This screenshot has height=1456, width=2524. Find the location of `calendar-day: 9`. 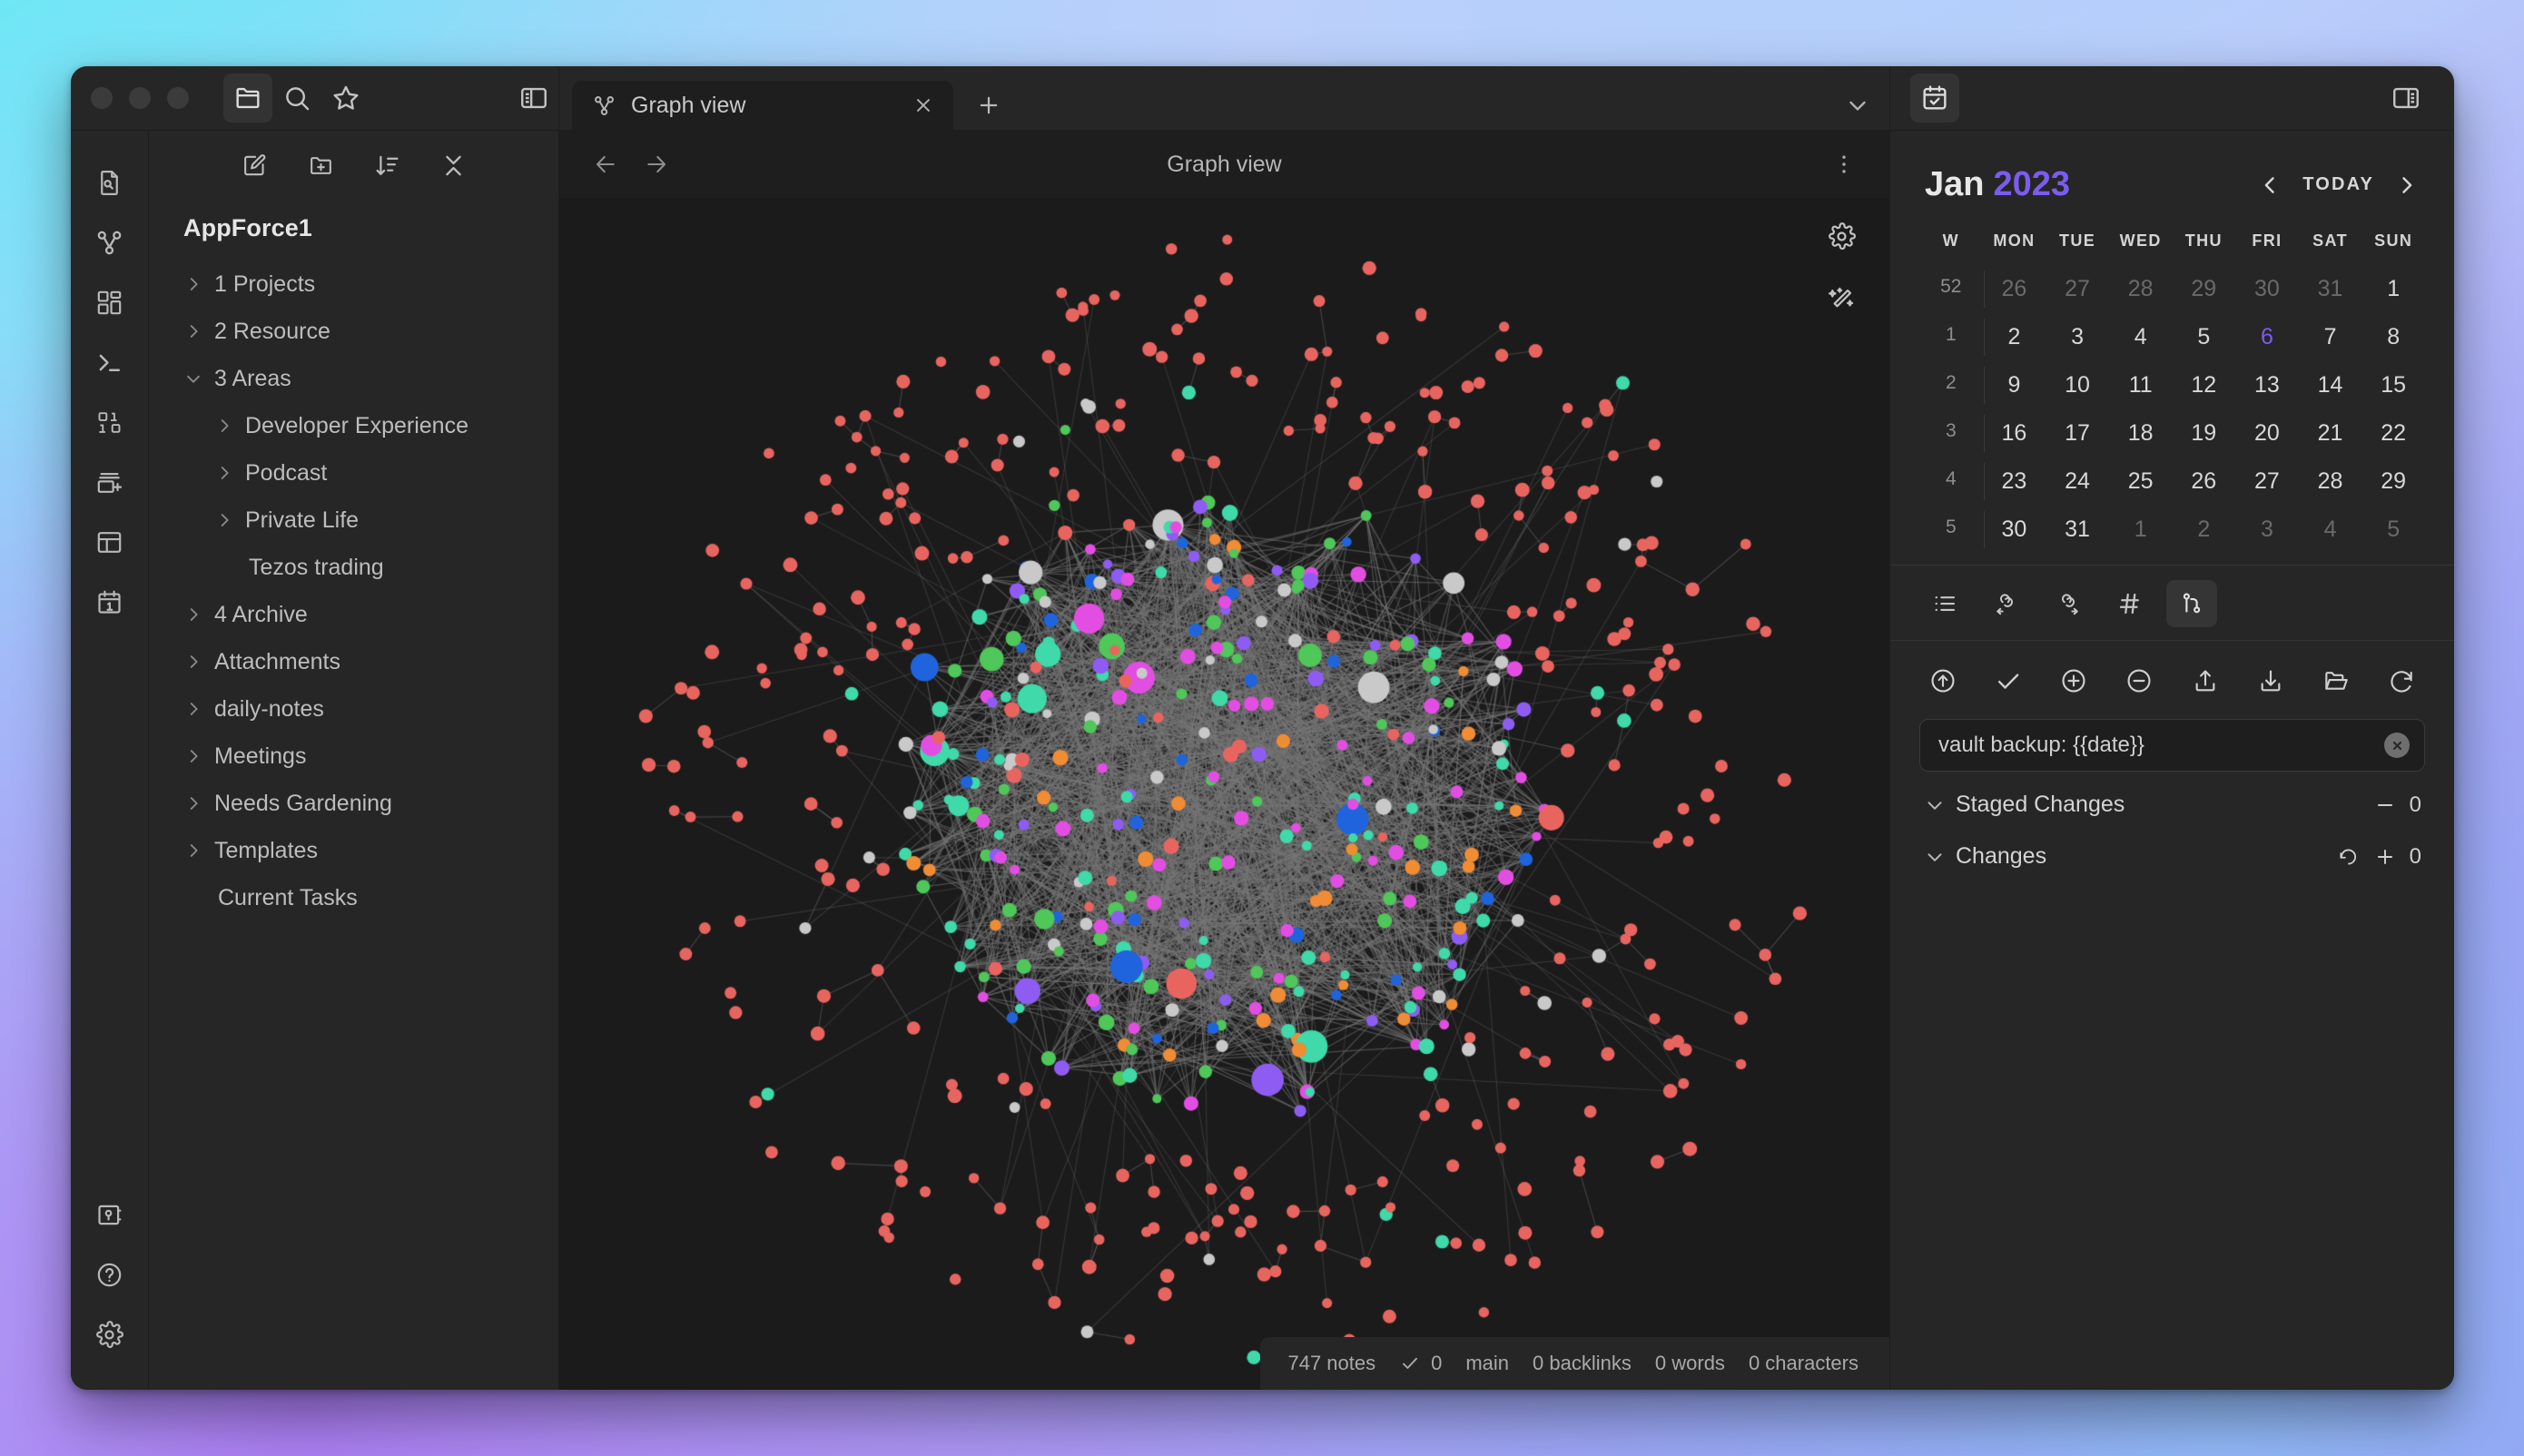

calendar-day: 9 is located at coordinates (2015, 385).